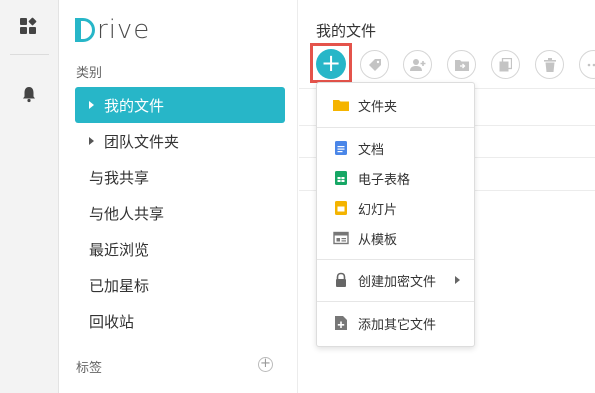 This screenshot has height=393, width=595. What do you see at coordinates (142, 141) in the screenshot?
I see `sidebar-item-label: 团队文件夹` at bounding box center [142, 141].